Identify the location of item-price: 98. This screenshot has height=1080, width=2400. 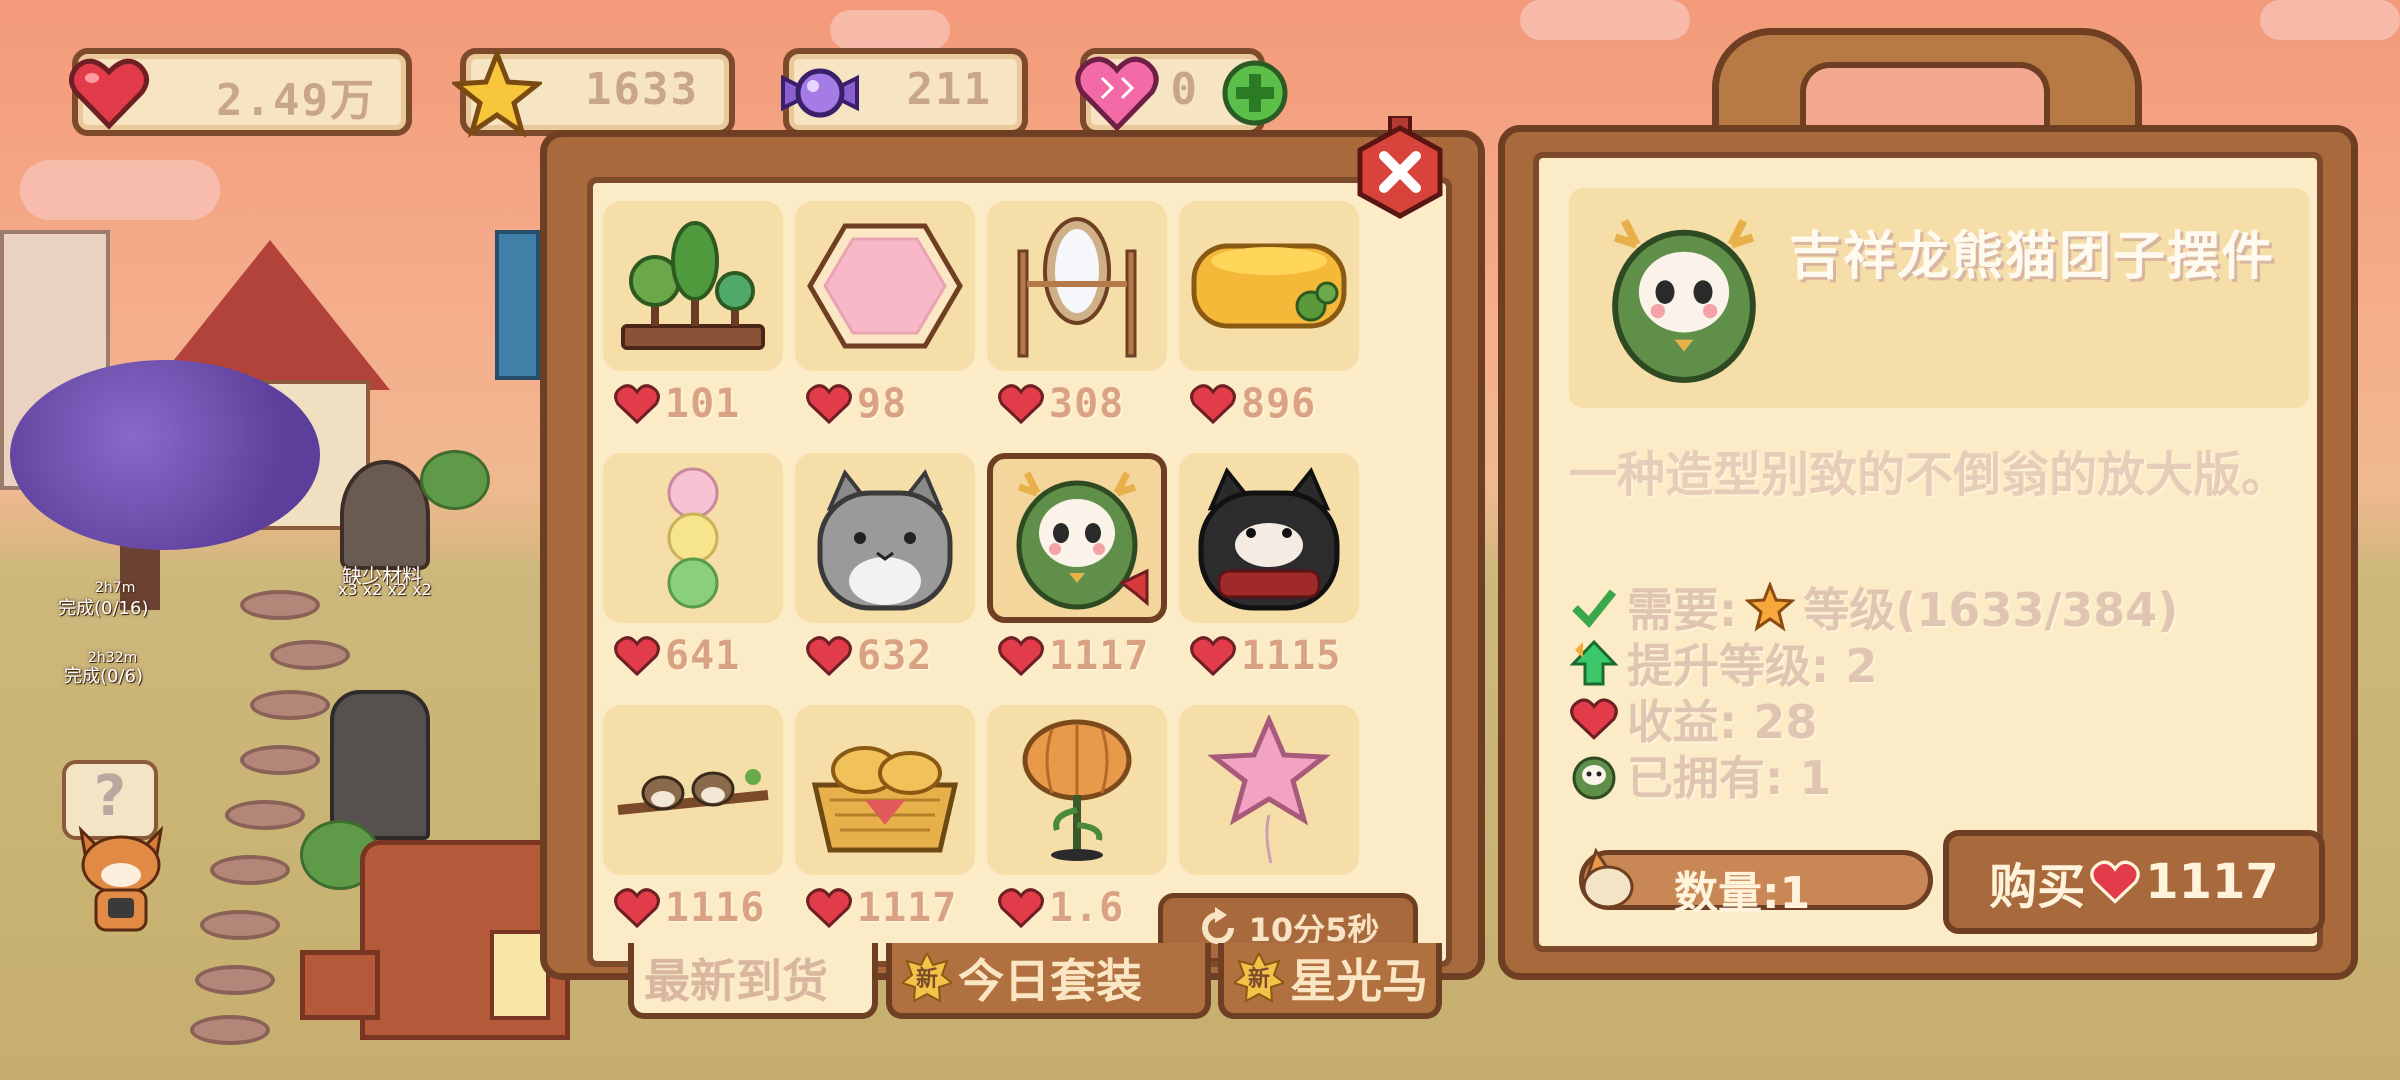
(856, 404).